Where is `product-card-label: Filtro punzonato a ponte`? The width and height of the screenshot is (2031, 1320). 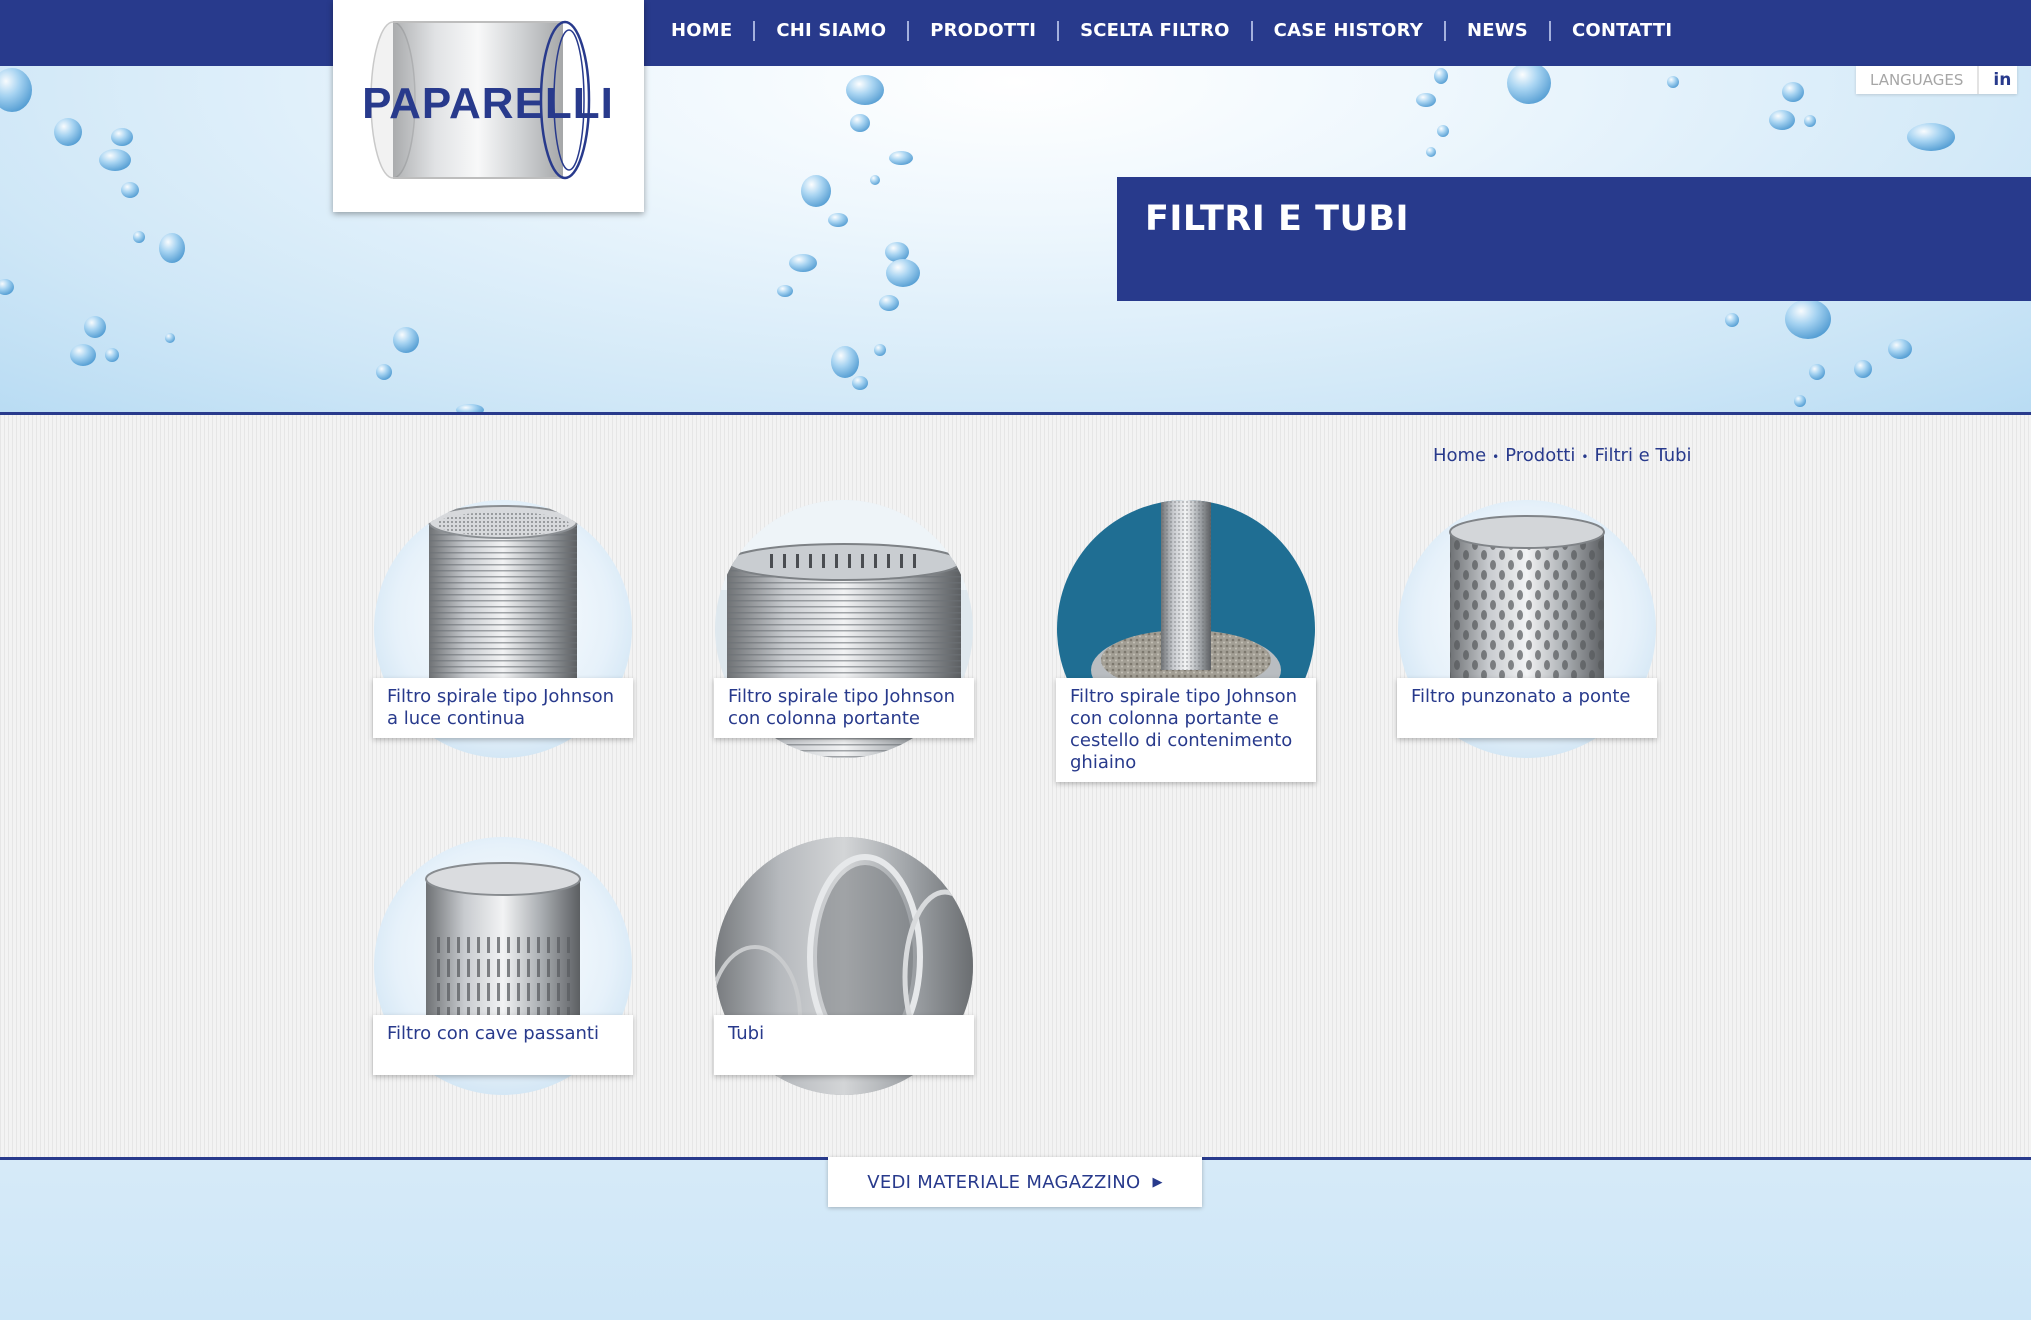 product-card-label: Filtro punzonato a ponte is located at coordinates (1527, 708).